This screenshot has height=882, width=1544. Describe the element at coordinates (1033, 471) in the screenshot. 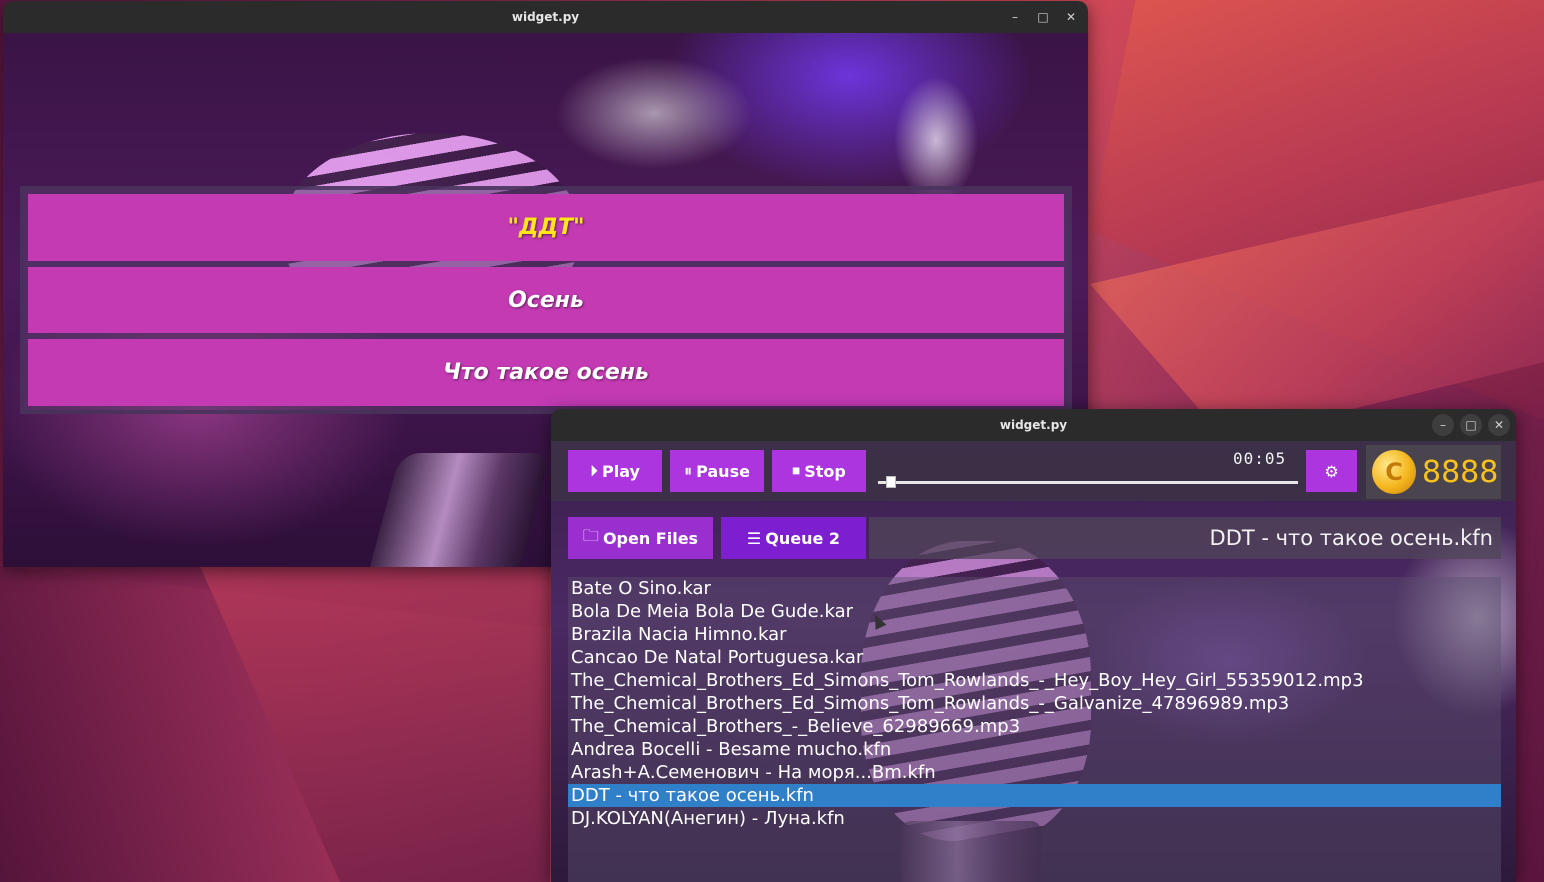

I see `transport-toolbar: ⏵ Play ⏸ Pause ⏹ Stop 00:05 ⚙ C 8888` at that location.